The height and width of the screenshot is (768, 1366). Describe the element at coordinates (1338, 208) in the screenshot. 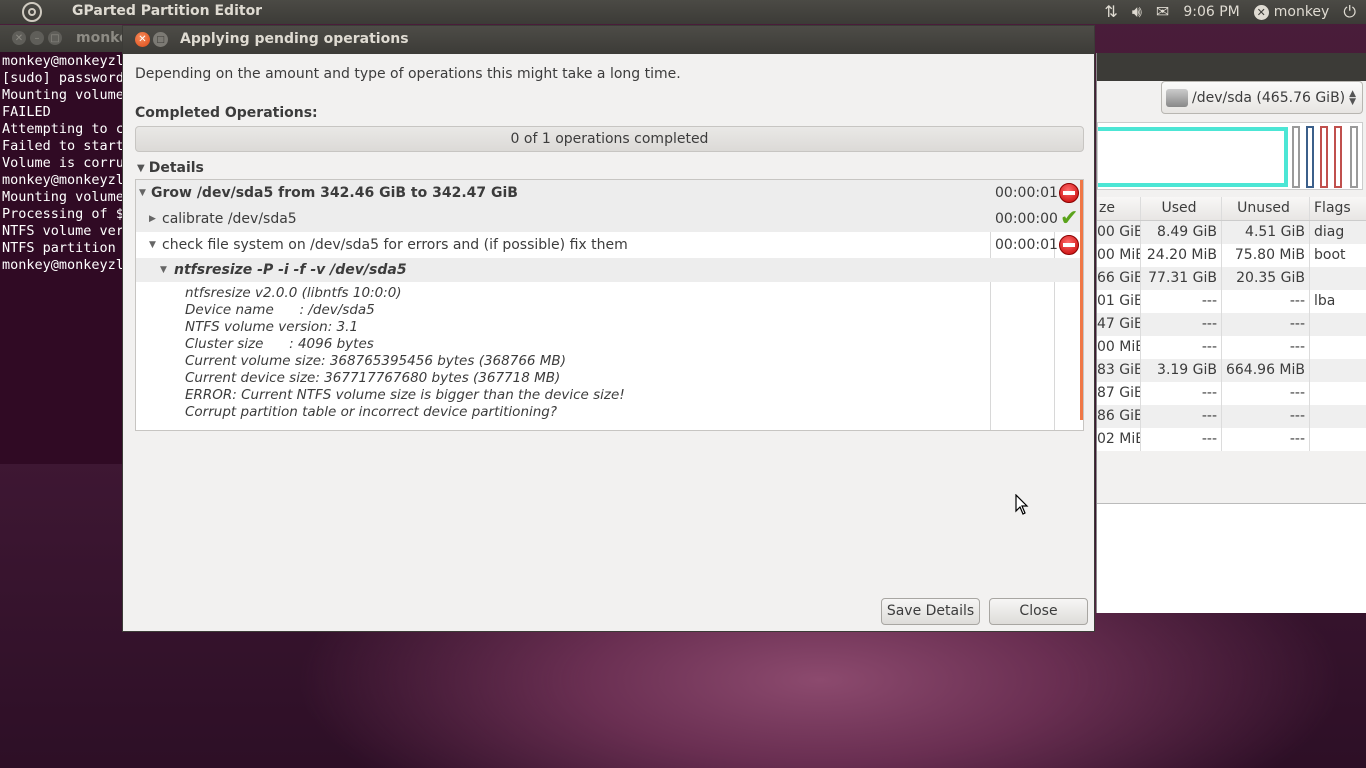

I see `col-flags-header: Flags` at that location.